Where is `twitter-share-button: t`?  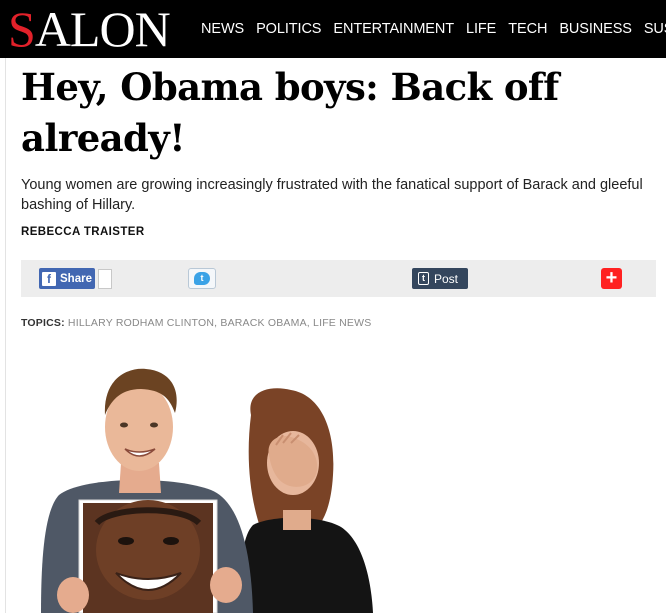 twitter-share-button: t is located at coordinates (202, 278).